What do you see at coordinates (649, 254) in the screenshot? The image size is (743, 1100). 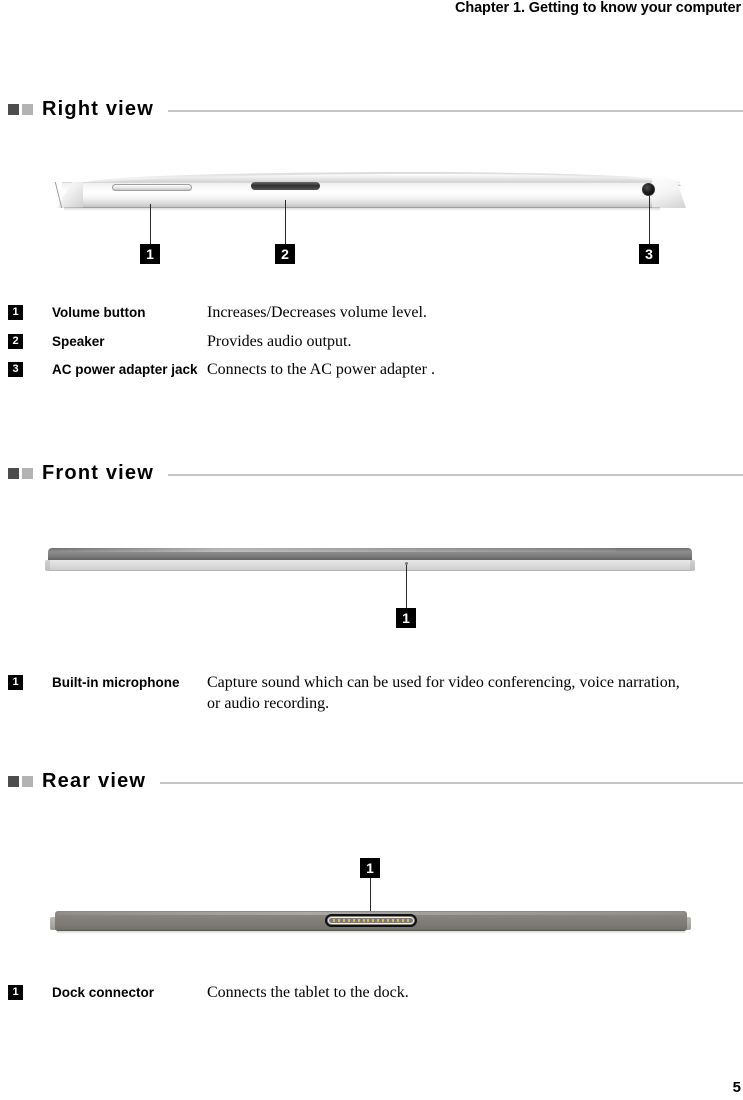 I see `callout-badge-right-3: 3` at bounding box center [649, 254].